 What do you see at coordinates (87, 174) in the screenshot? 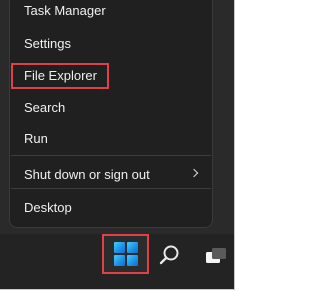
I see `menu-item-label: Shut down or sign out` at bounding box center [87, 174].